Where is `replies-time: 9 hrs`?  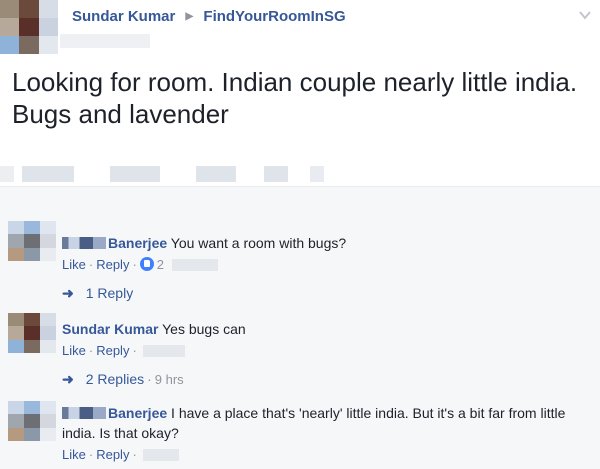
replies-time: 9 hrs is located at coordinates (169, 379).